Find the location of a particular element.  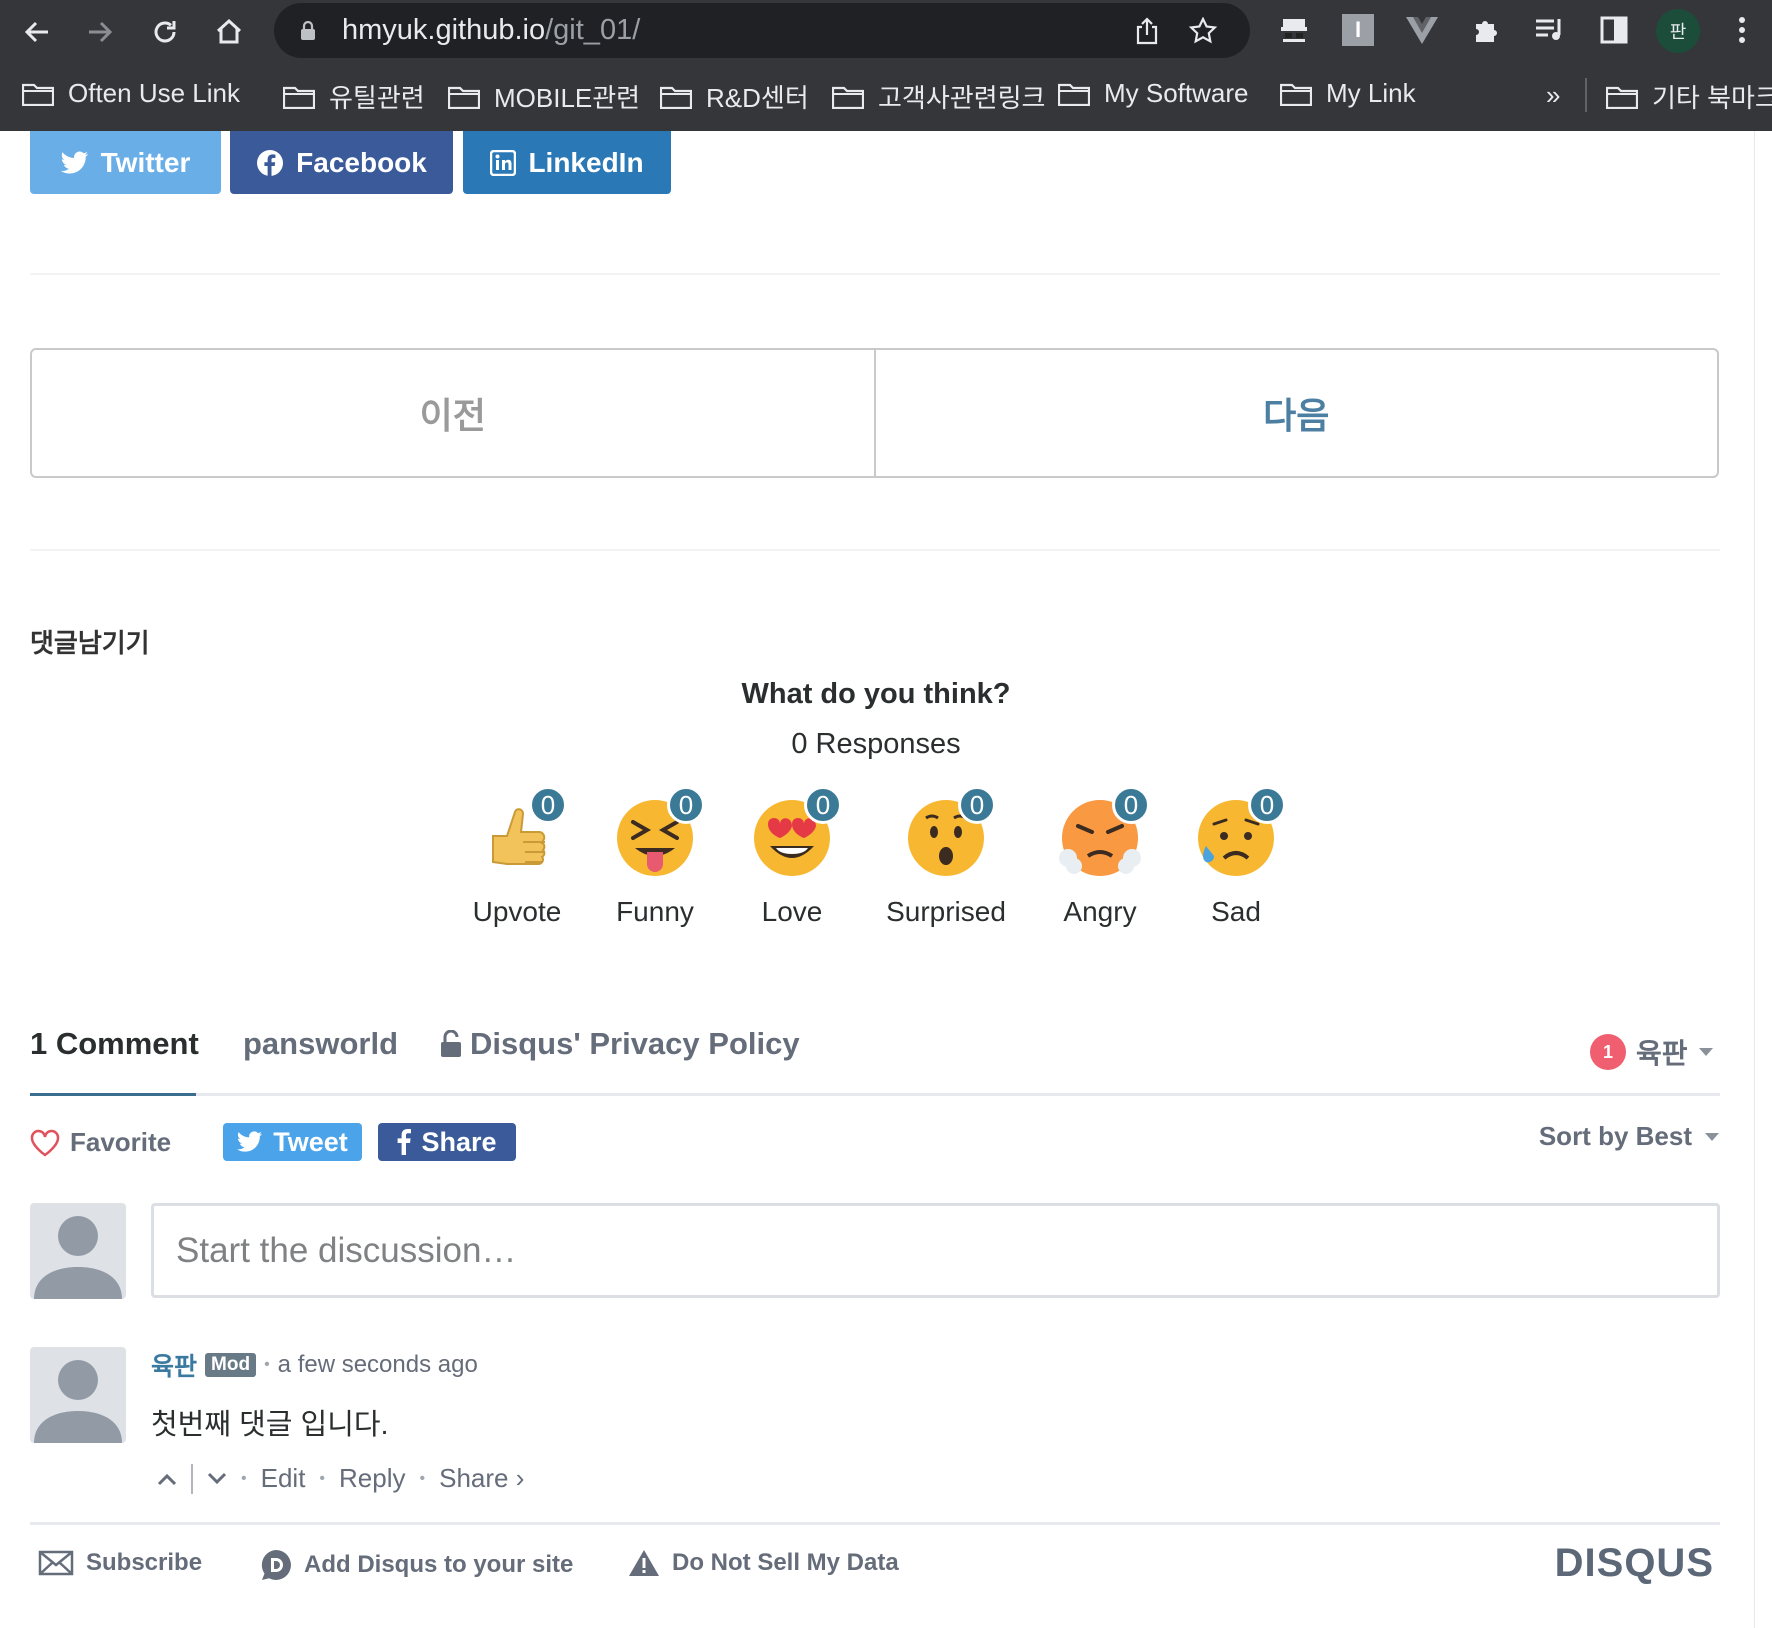

sad-face-icon: 0 is located at coordinates (1240, 833).